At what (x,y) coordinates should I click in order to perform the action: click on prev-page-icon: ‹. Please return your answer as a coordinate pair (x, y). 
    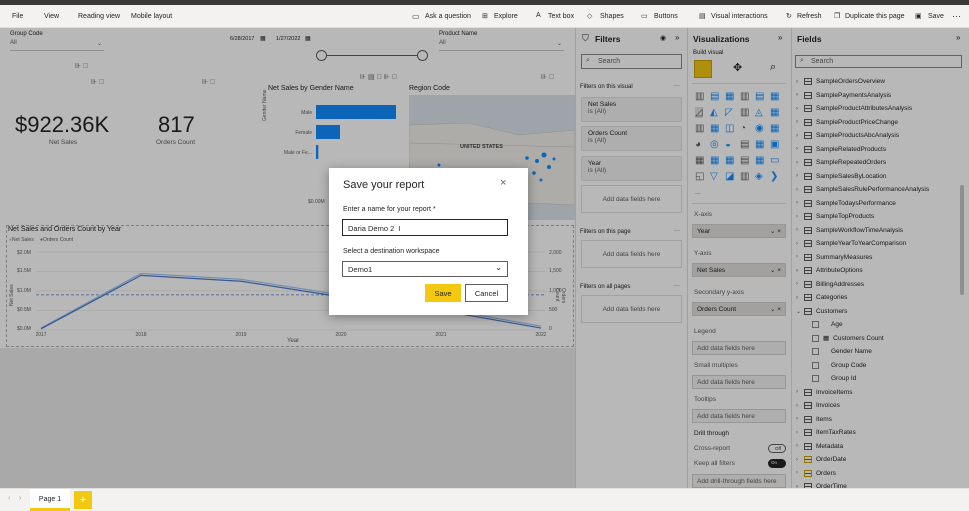
    Looking at the image, I should click on (9, 498).